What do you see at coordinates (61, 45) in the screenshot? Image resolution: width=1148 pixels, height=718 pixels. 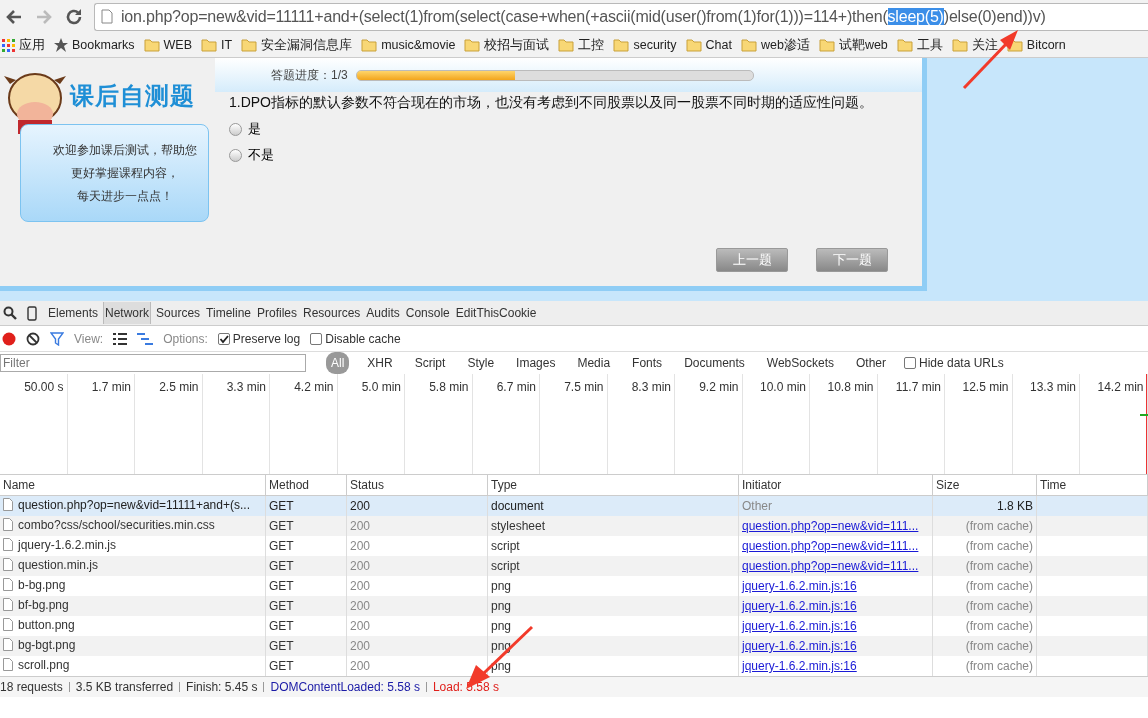 I see `star-icon` at bounding box center [61, 45].